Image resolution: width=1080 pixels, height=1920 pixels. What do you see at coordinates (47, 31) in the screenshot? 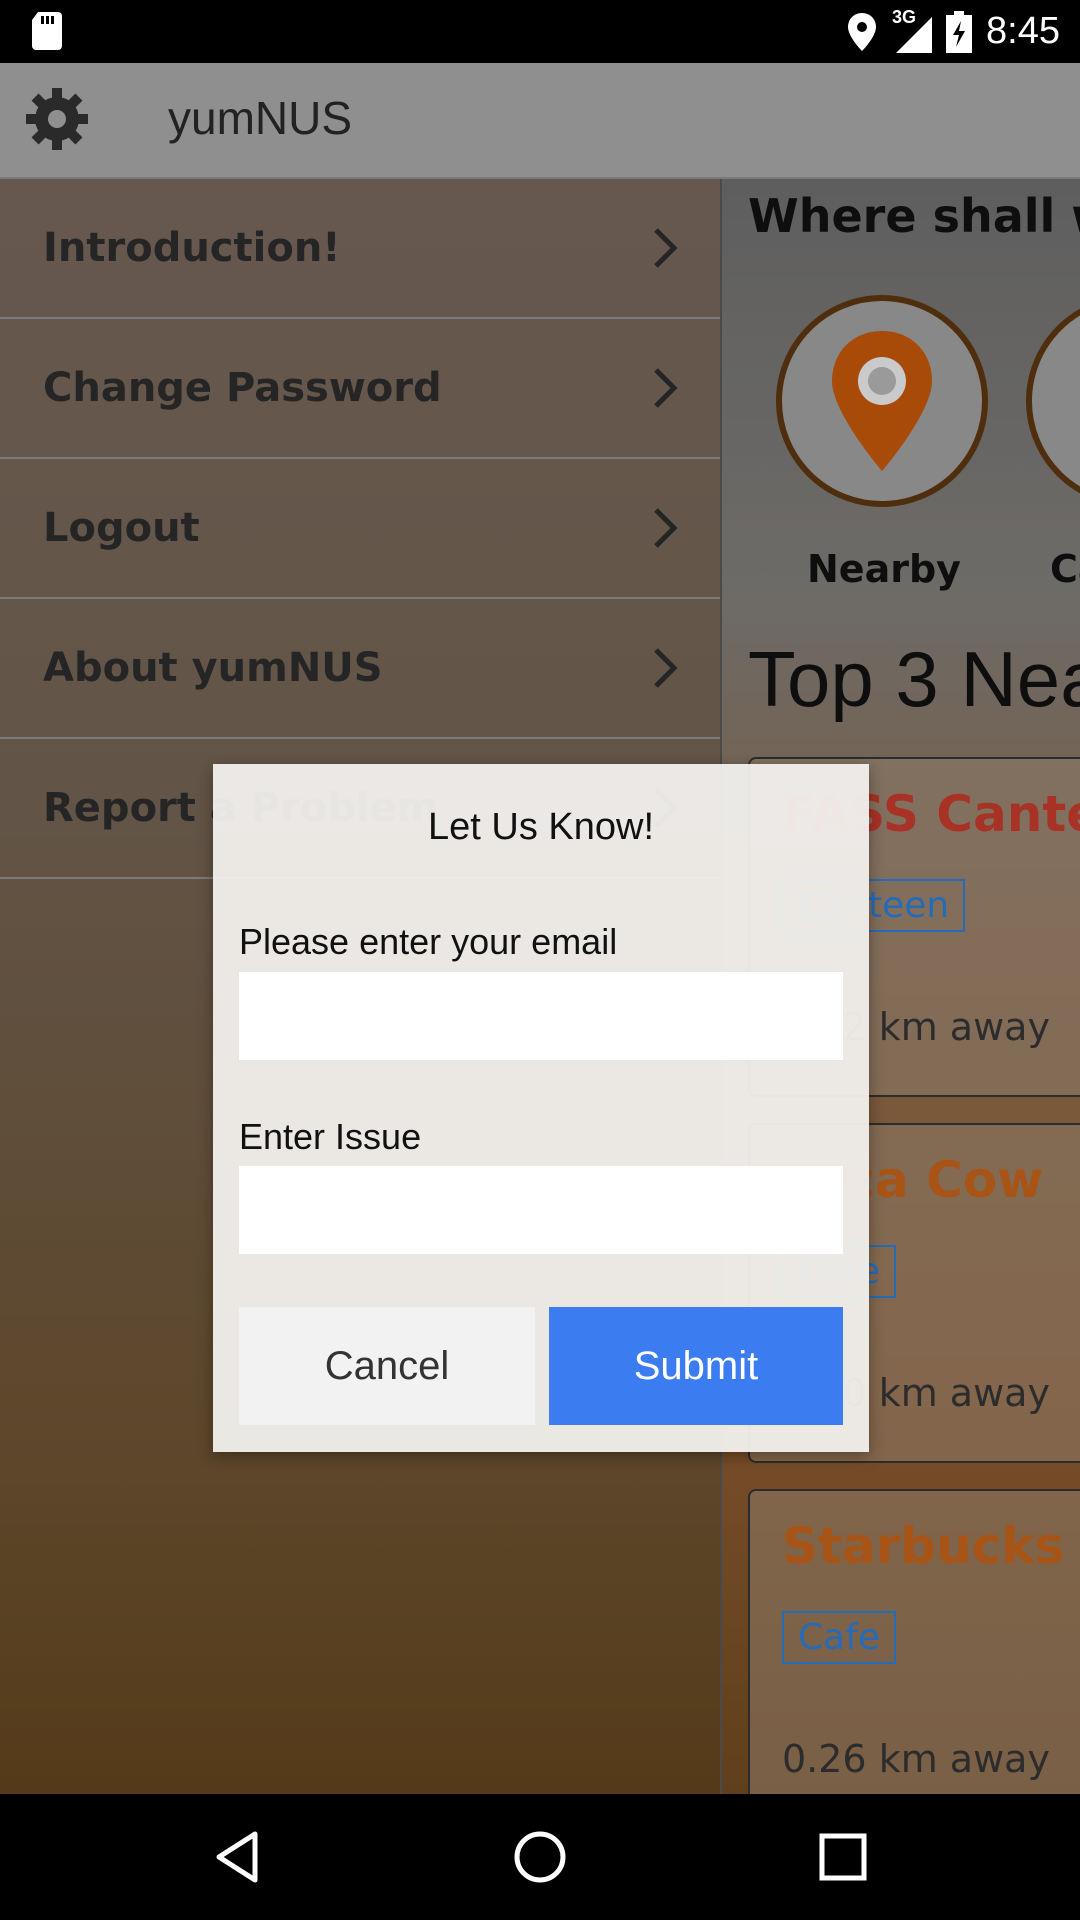
I see `sd-card-icon` at bounding box center [47, 31].